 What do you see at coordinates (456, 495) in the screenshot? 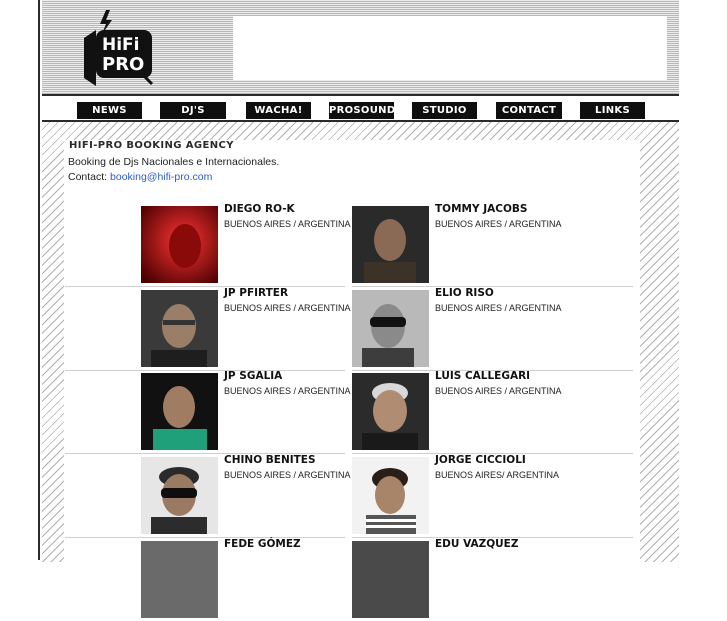
I see `dj-card: JORGE CICCIOLI BUENOS AIRES/ ARGENTINA` at bounding box center [456, 495].